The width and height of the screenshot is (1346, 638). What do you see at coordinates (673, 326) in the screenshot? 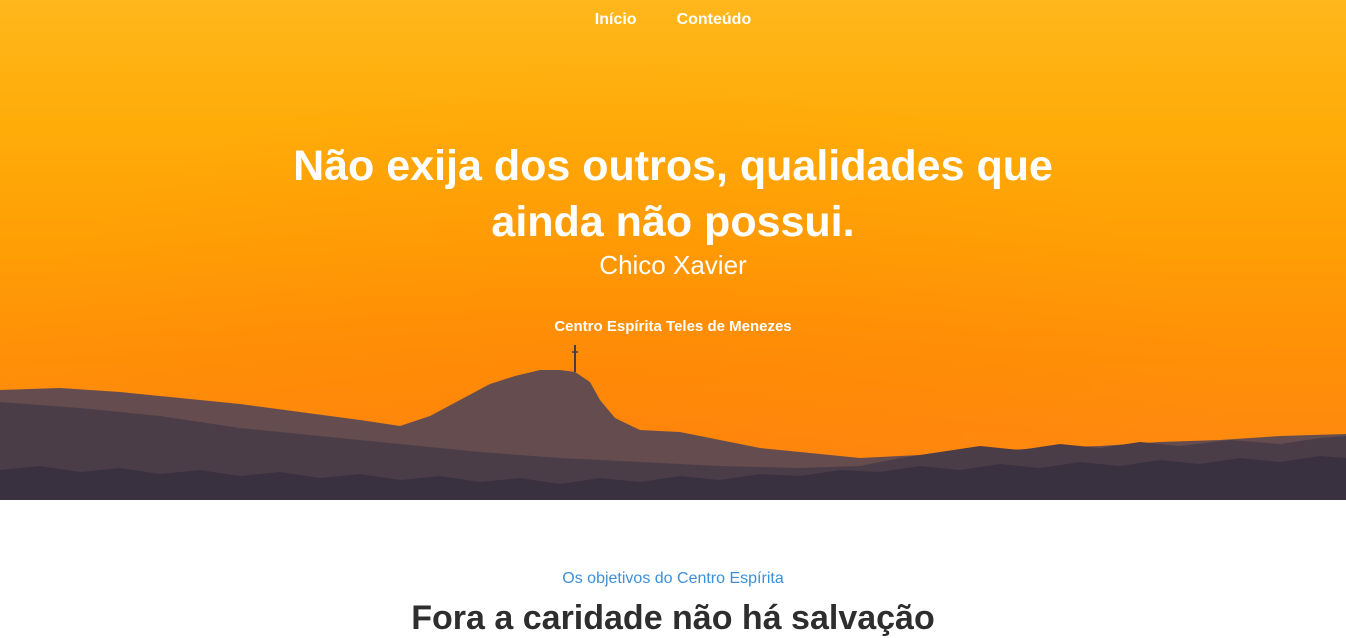
I see `hero-organization-name: Centro Espírita Teles de Menezes` at bounding box center [673, 326].